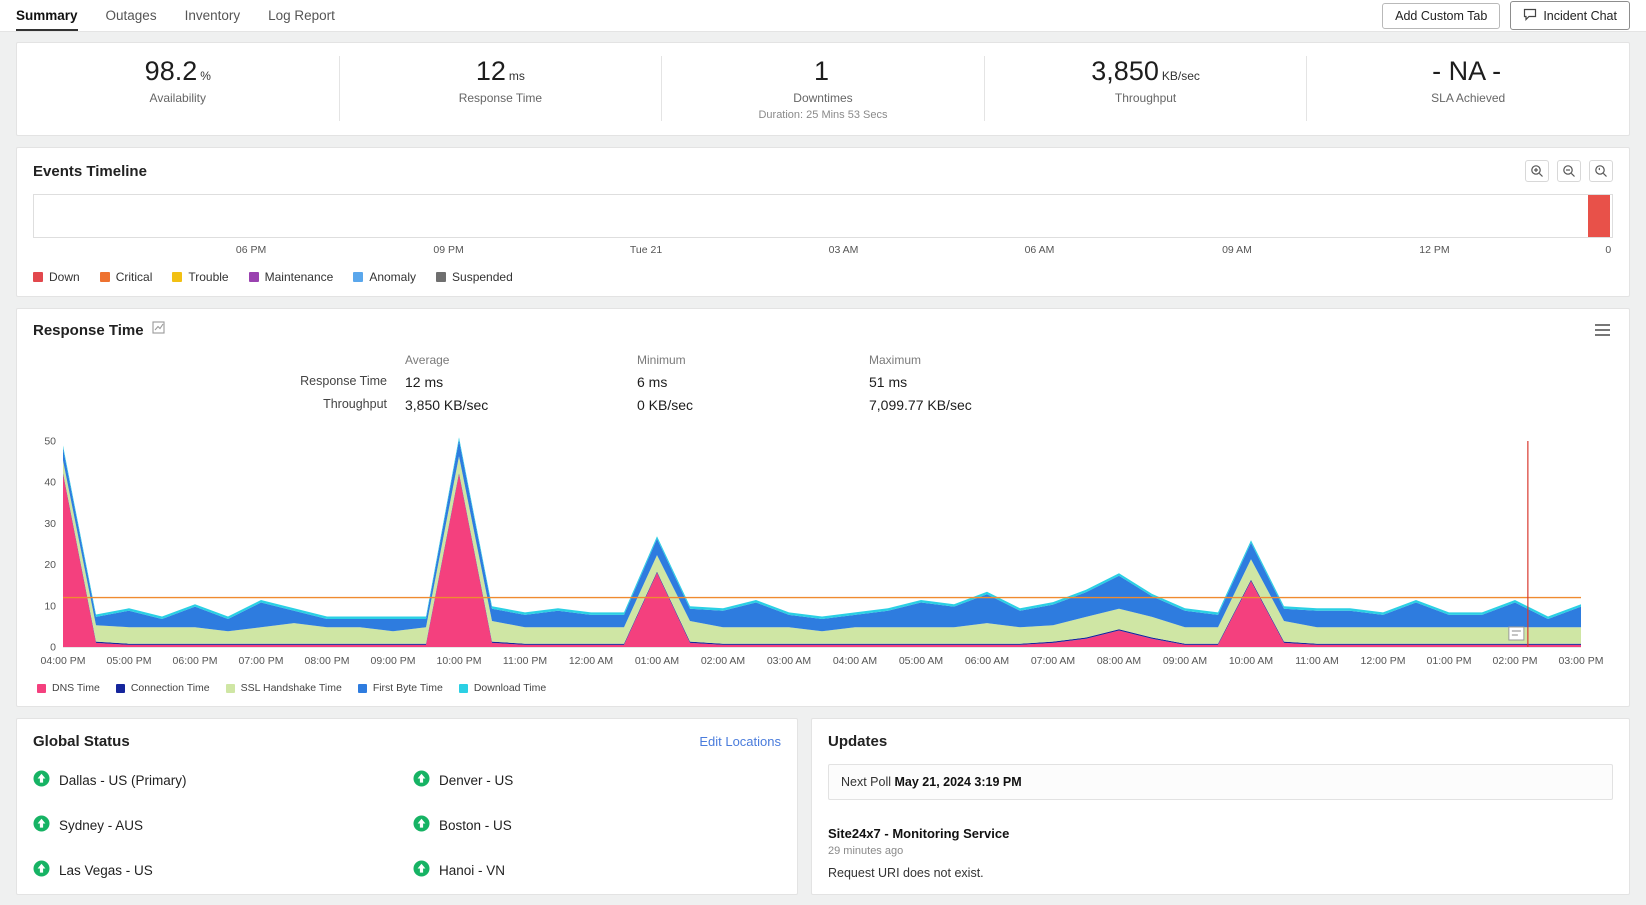 Image resolution: width=1646 pixels, height=905 pixels. I want to click on axis-label: Tue 21, so click(646, 250).